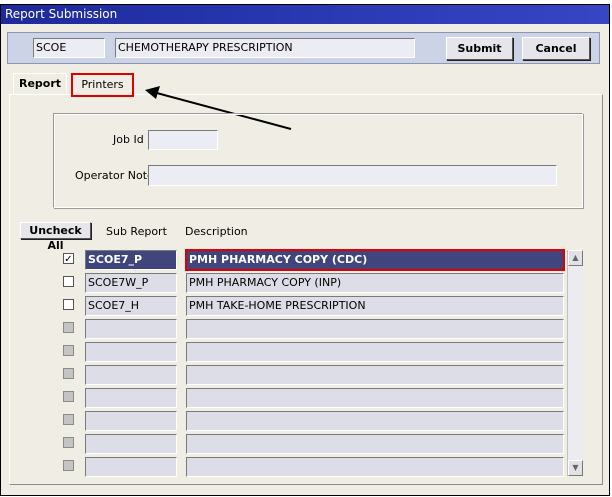 This screenshot has height=497, width=612. Describe the element at coordinates (479, 48) in the screenshot. I see `submit-button: Submit` at that location.